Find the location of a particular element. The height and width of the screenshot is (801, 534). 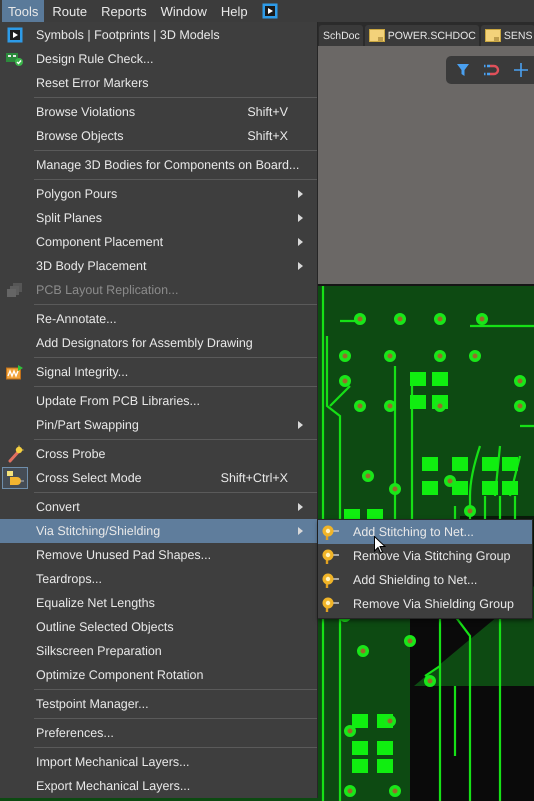

menu-title: Tools is located at coordinates (23, 11).